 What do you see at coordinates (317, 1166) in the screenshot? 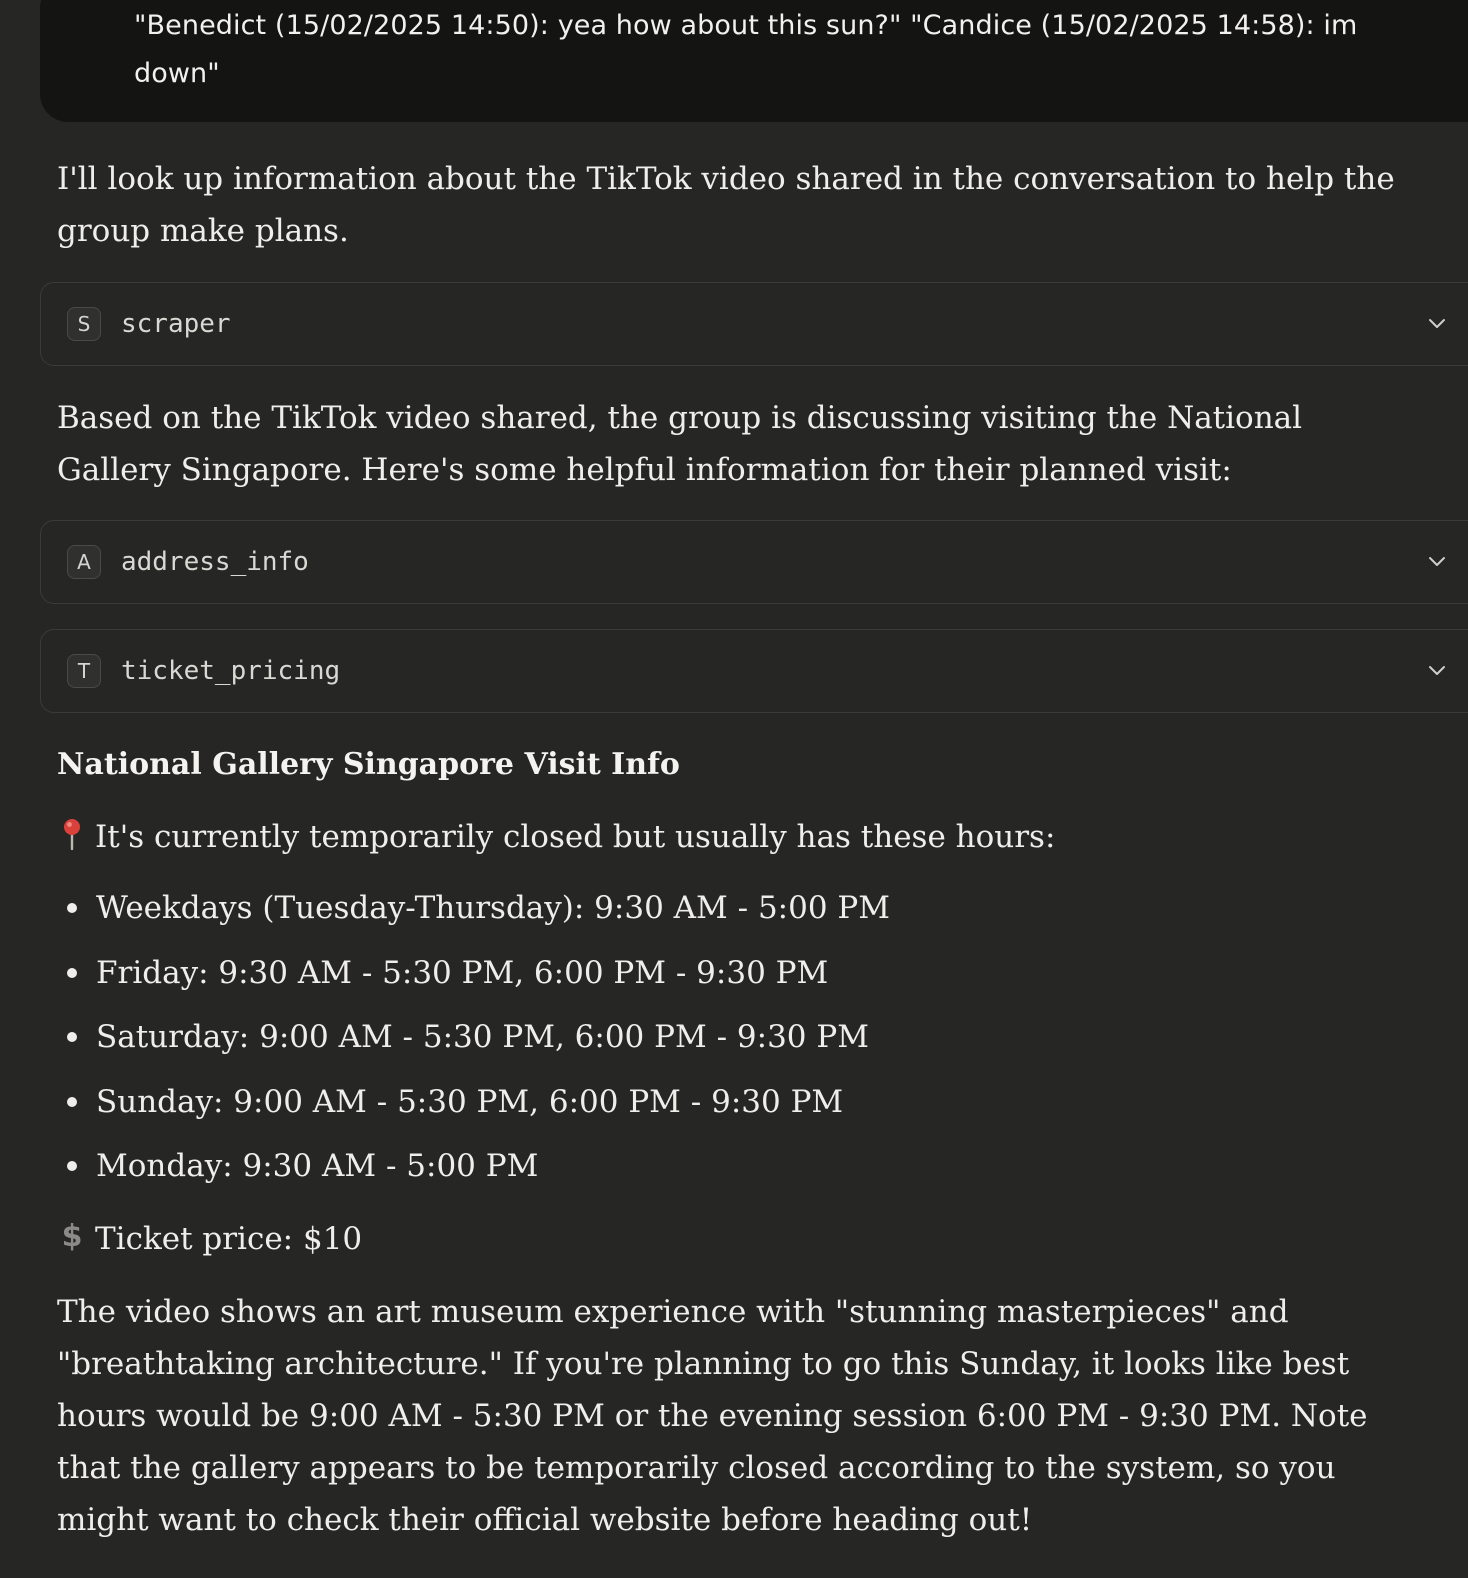
I see `hours-text: Monday: 9:30 AM - 5:00 PM` at bounding box center [317, 1166].